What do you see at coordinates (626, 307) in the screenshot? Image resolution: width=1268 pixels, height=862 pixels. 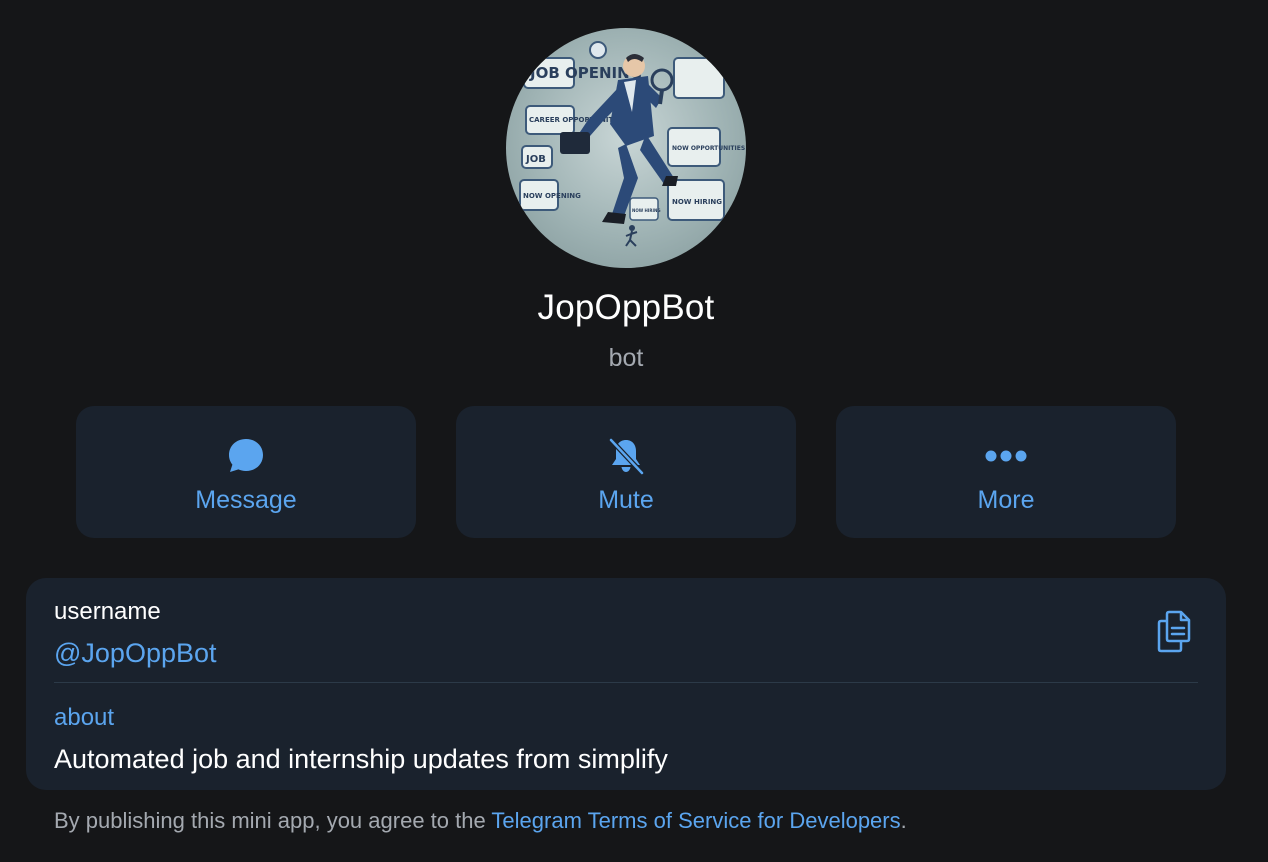 I see `profile-name: JopOppBot` at bounding box center [626, 307].